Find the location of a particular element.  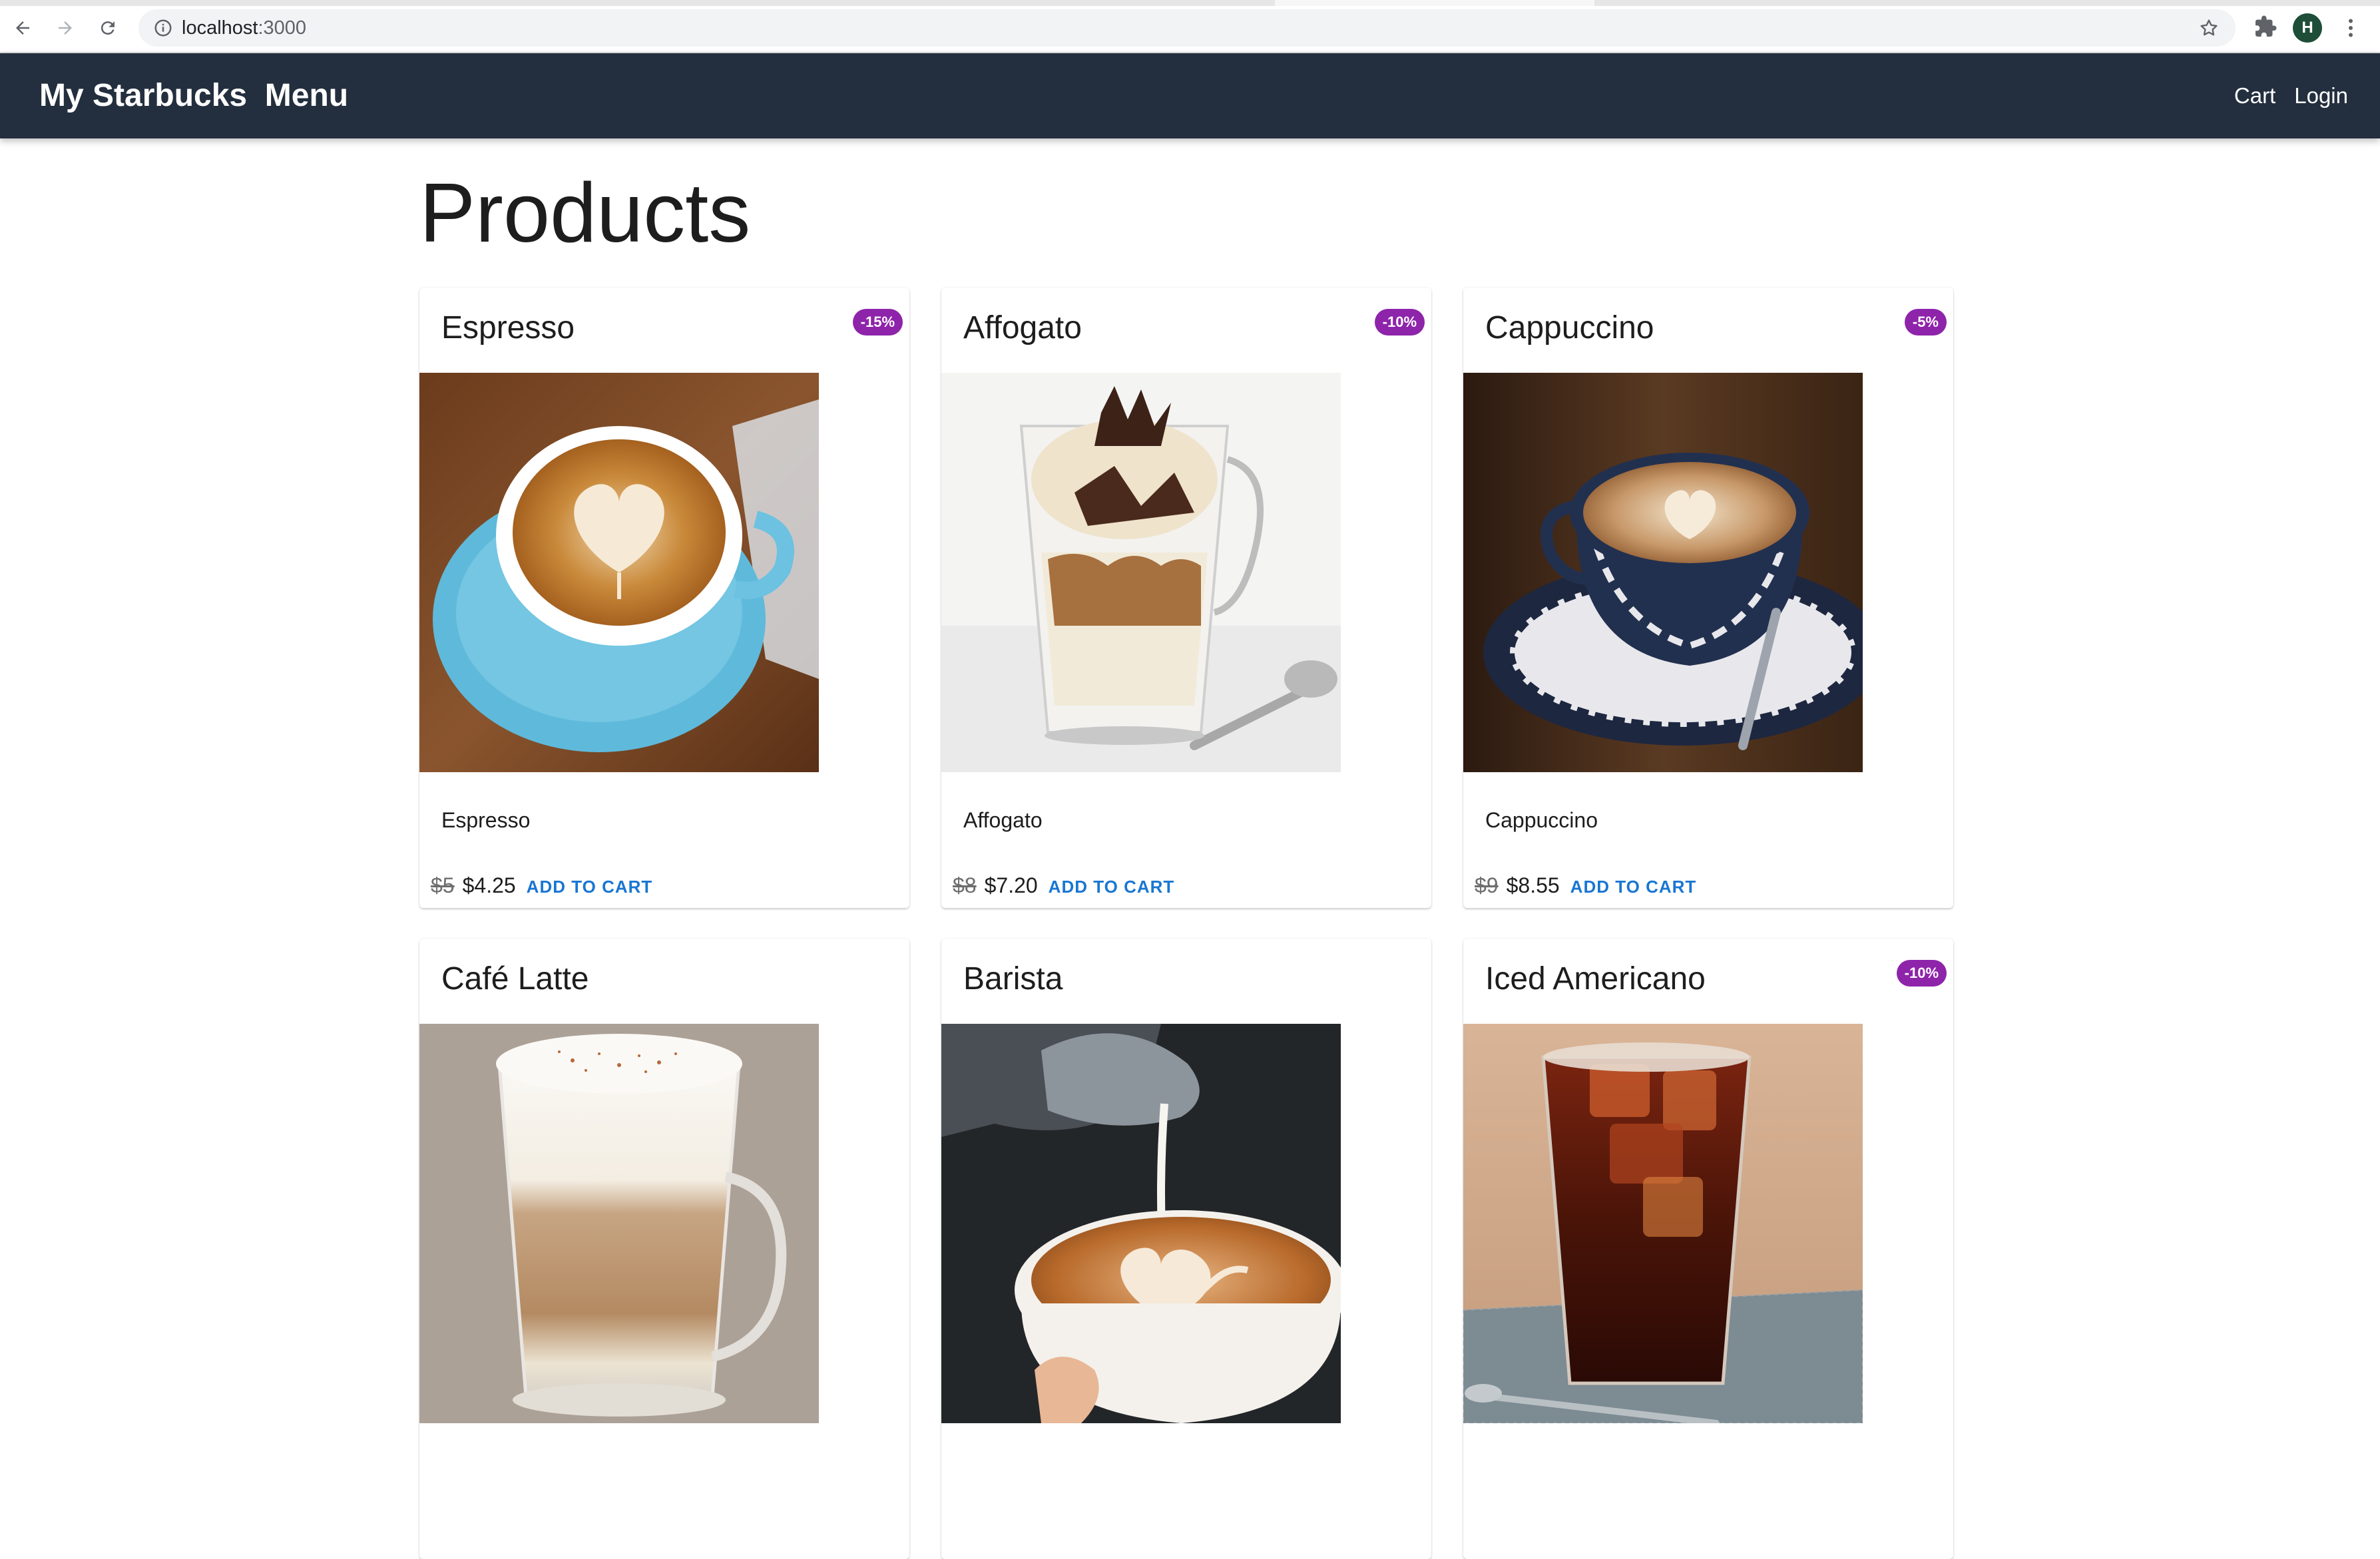

url-port: :3000 is located at coordinates (282, 28).